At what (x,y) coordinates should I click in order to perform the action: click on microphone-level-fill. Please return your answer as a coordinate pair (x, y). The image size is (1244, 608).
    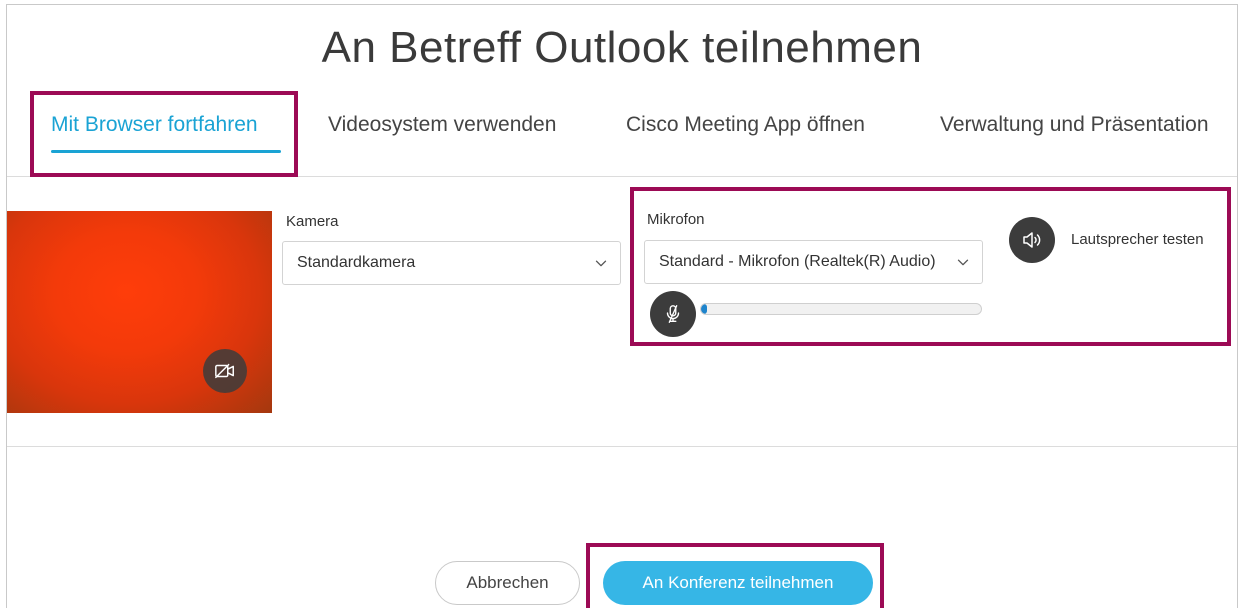
    Looking at the image, I should click on (704, 309).